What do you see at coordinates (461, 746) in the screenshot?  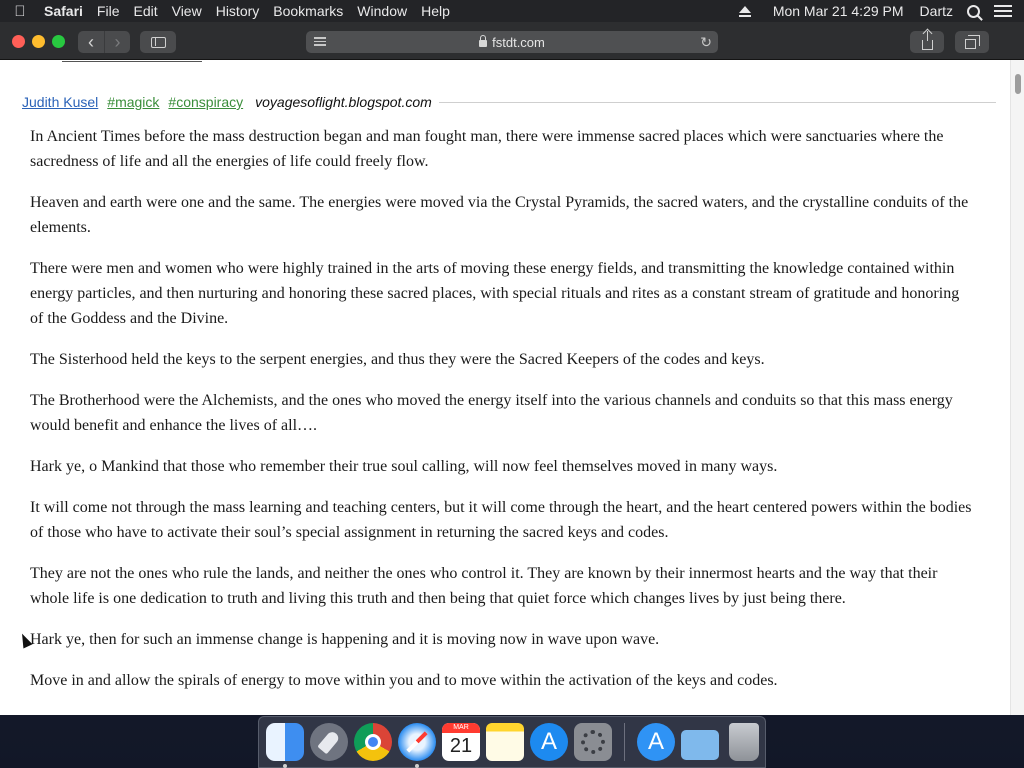 I see `calendar-day: 21` at bounding box center [461, 746].